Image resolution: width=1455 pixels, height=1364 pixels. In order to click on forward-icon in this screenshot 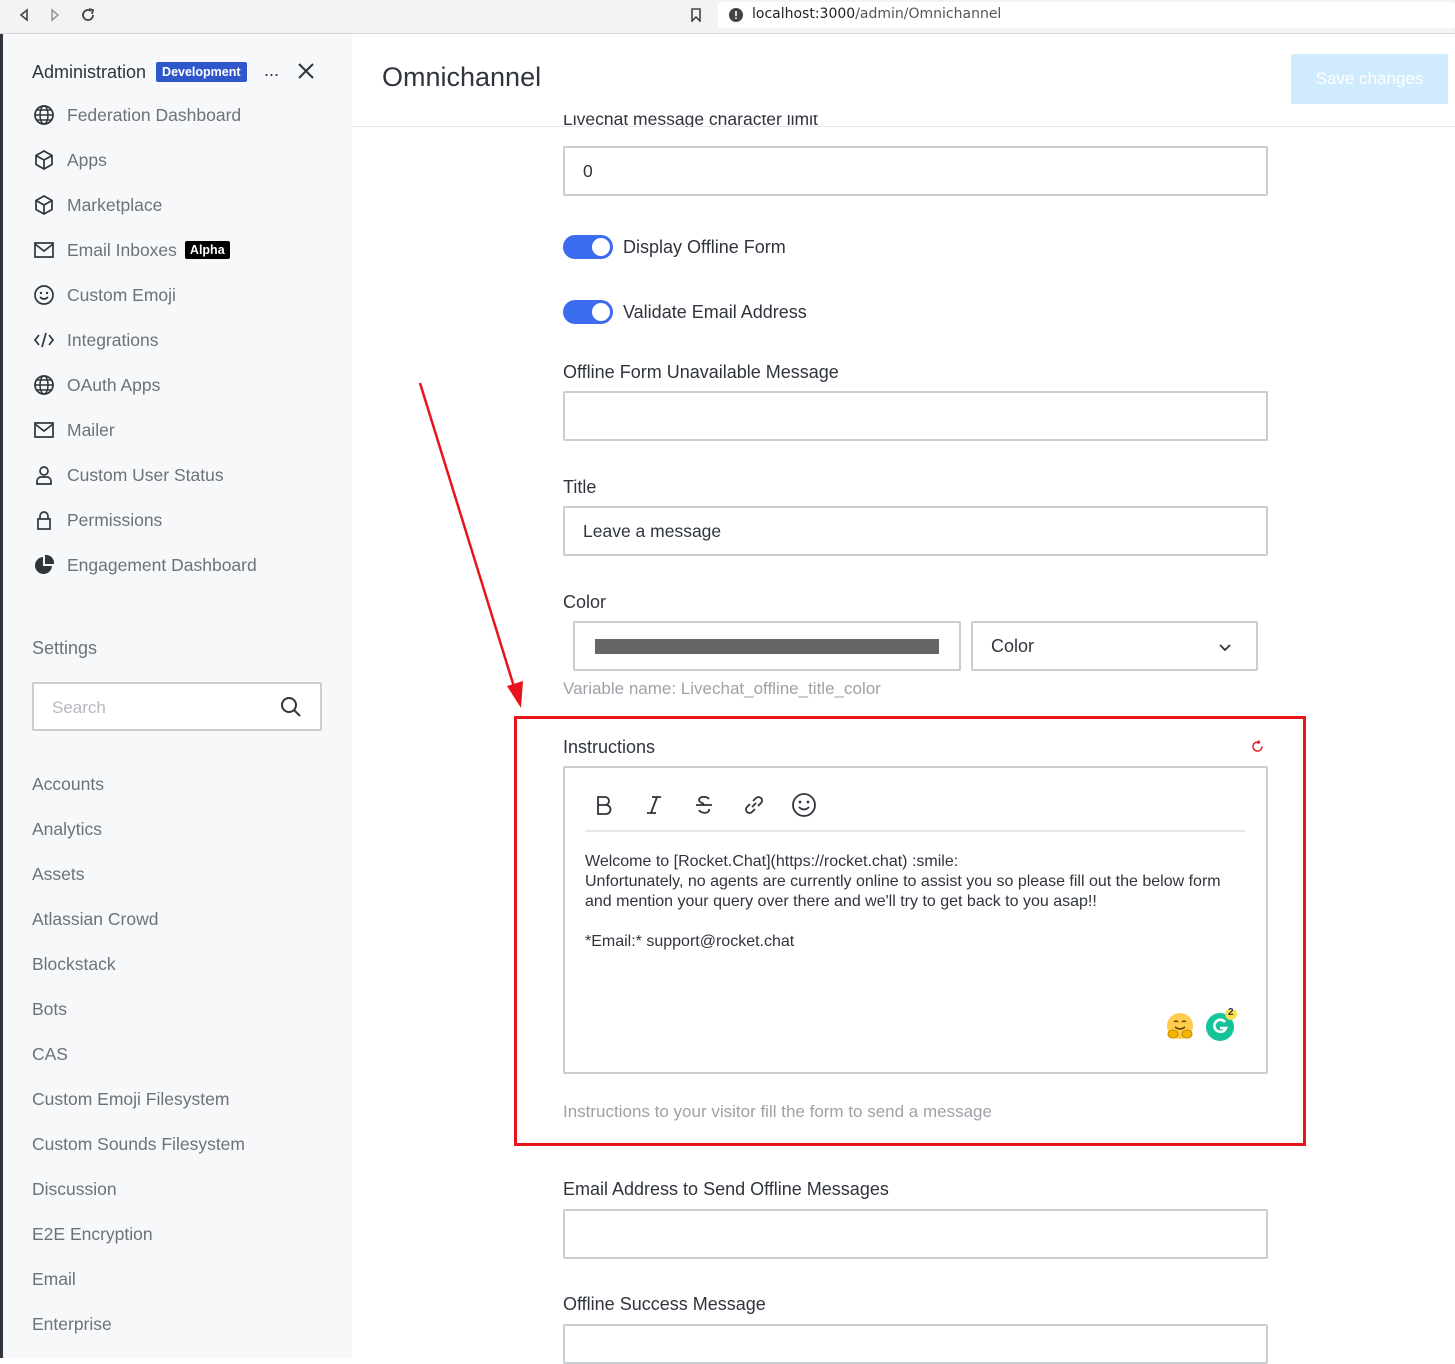, I will do `click(55, 15)`.